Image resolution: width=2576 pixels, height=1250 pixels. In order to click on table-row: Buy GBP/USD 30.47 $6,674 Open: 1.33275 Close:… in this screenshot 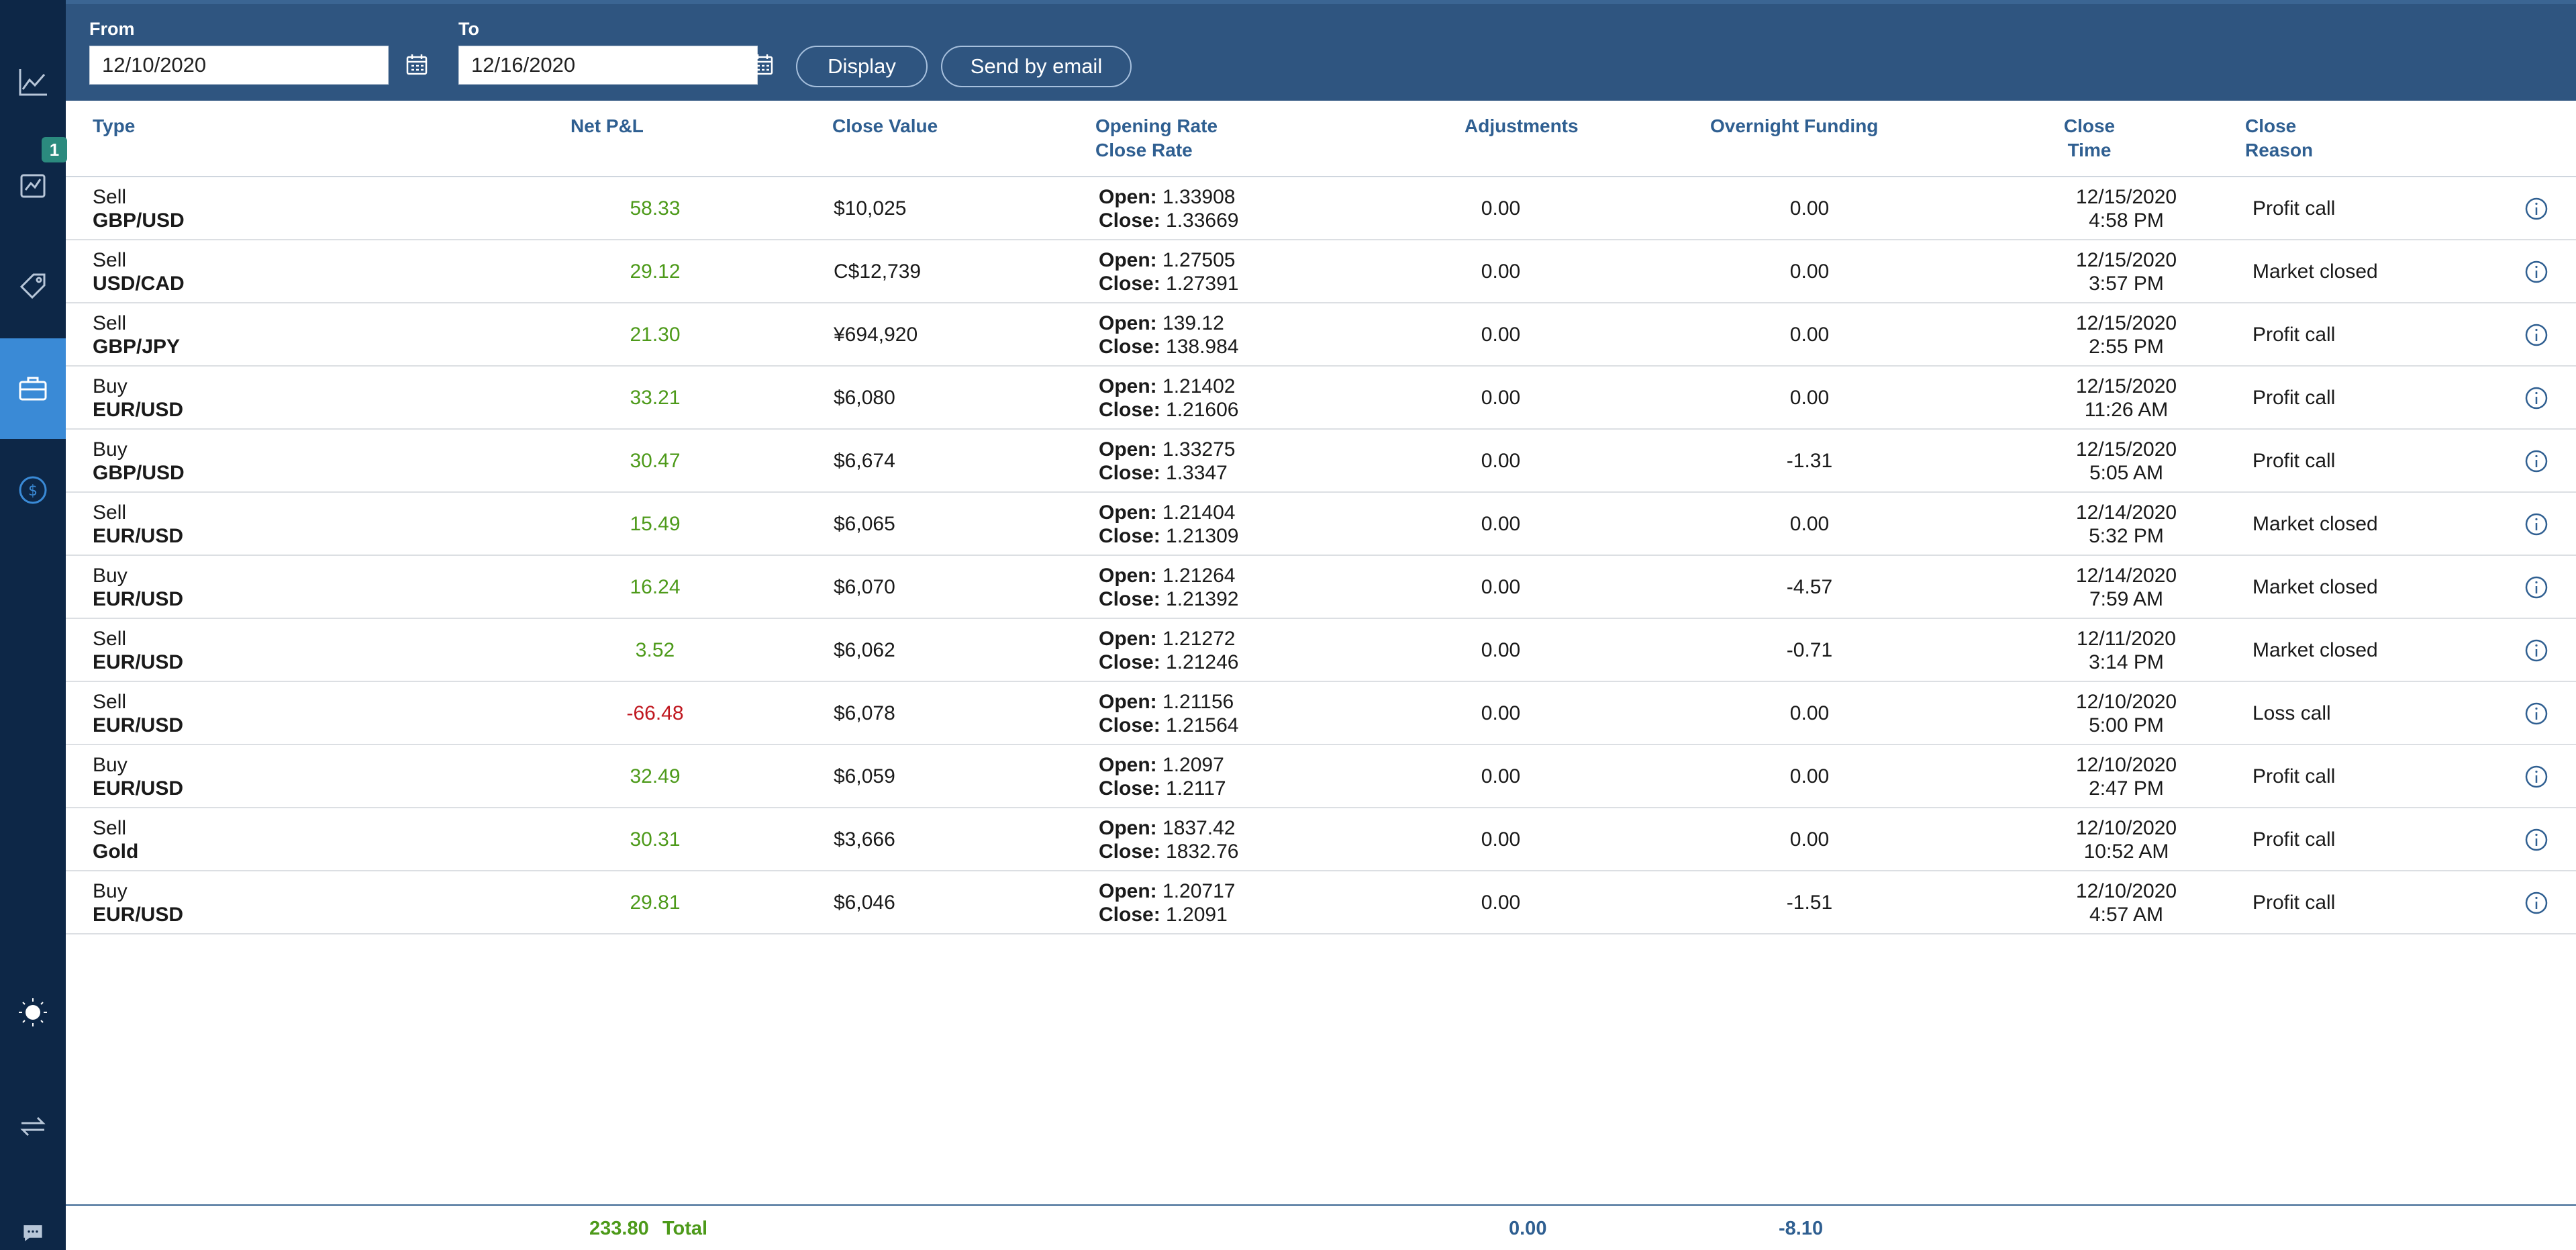, I will do `click(1321, 462)`.